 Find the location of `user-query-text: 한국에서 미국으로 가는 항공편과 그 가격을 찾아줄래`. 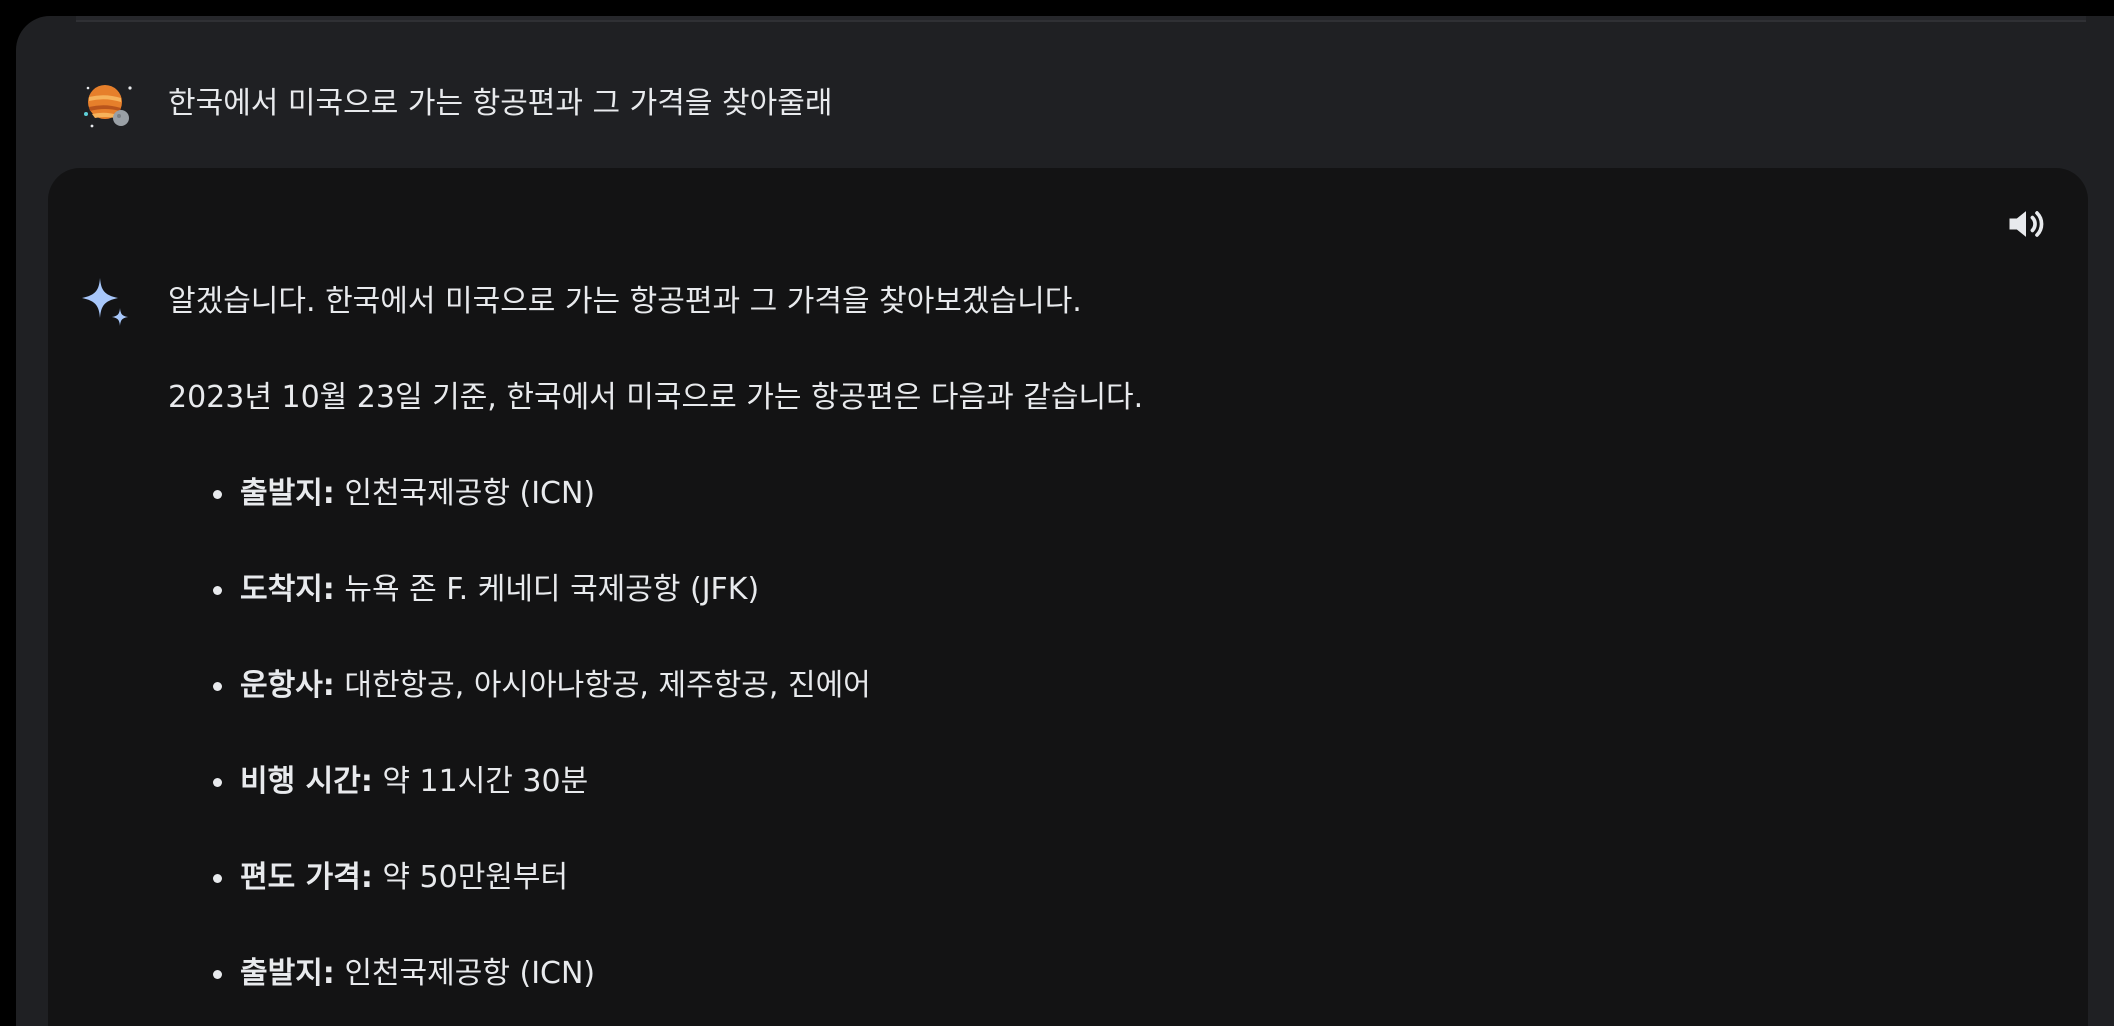

user-query-text: 한국에서 미국으로 가는 항공편과 그 가격을 찾아줄래 is located at coordinates (500, 103).